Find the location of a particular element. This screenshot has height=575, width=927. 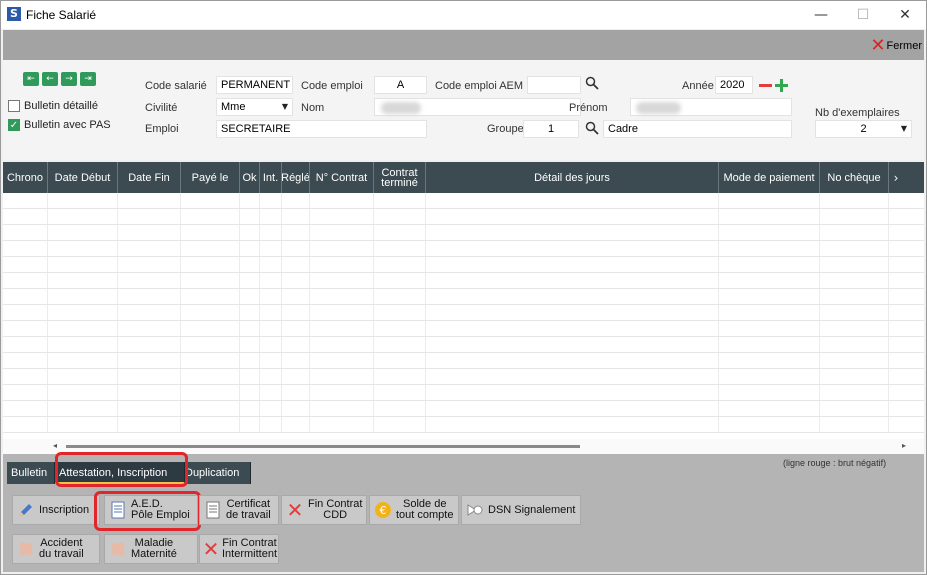

maximize-button: ☐ is located at coordinates (863, 15).